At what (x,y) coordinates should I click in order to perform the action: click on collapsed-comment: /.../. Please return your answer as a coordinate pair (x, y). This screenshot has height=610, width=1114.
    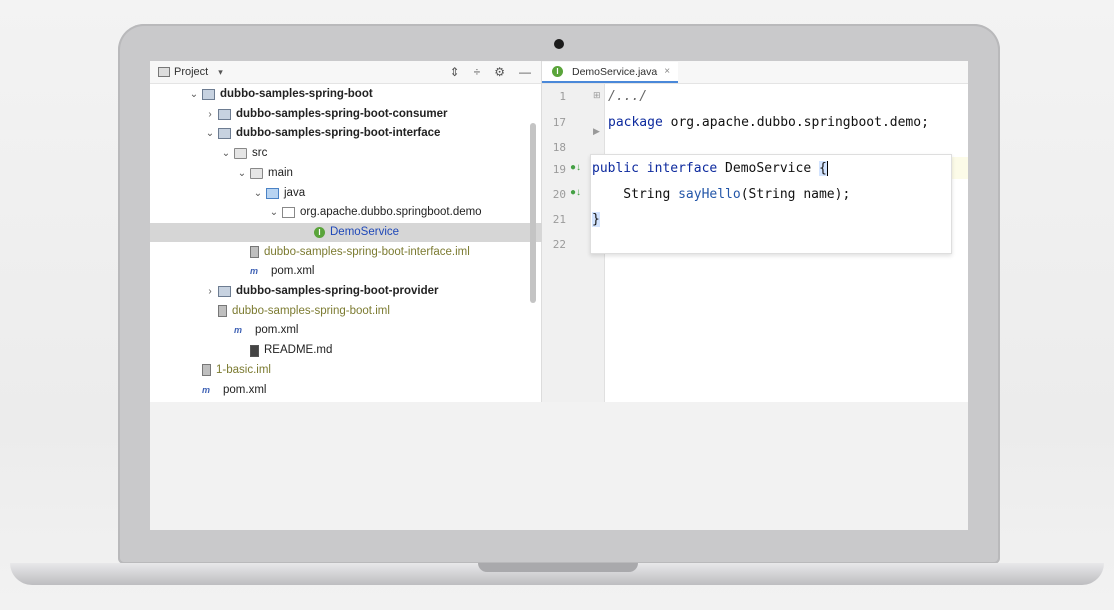
    Looking at the image, I should click on (627, 96).